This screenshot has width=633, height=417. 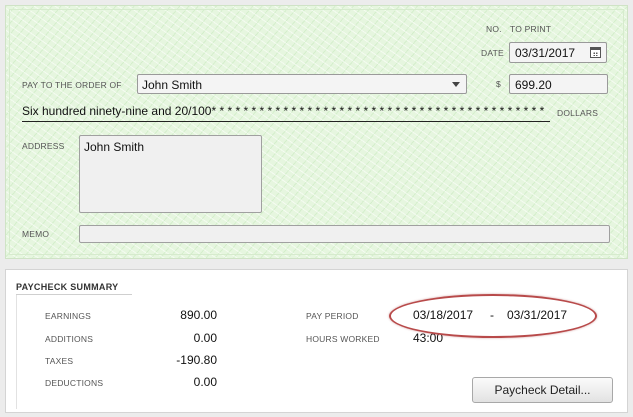 What do you see at coordinates (198, 315) in the screenshot?
I see `earnings-value: 890.00` at bounding box center [198, 315].